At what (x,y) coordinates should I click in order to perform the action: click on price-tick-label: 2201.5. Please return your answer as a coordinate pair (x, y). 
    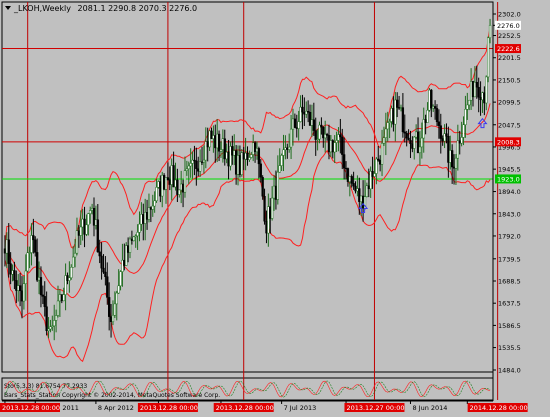
    Looking at the image, I should click on (509, 58).